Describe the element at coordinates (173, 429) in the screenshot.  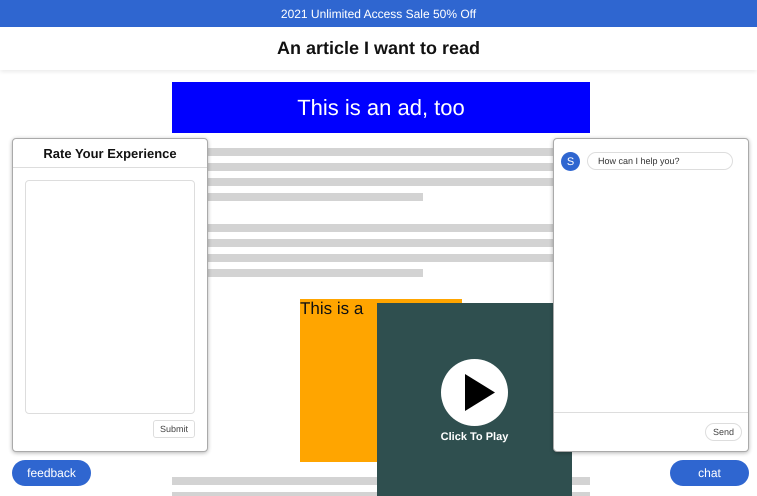
I see `submit-button: Submit` at that location.